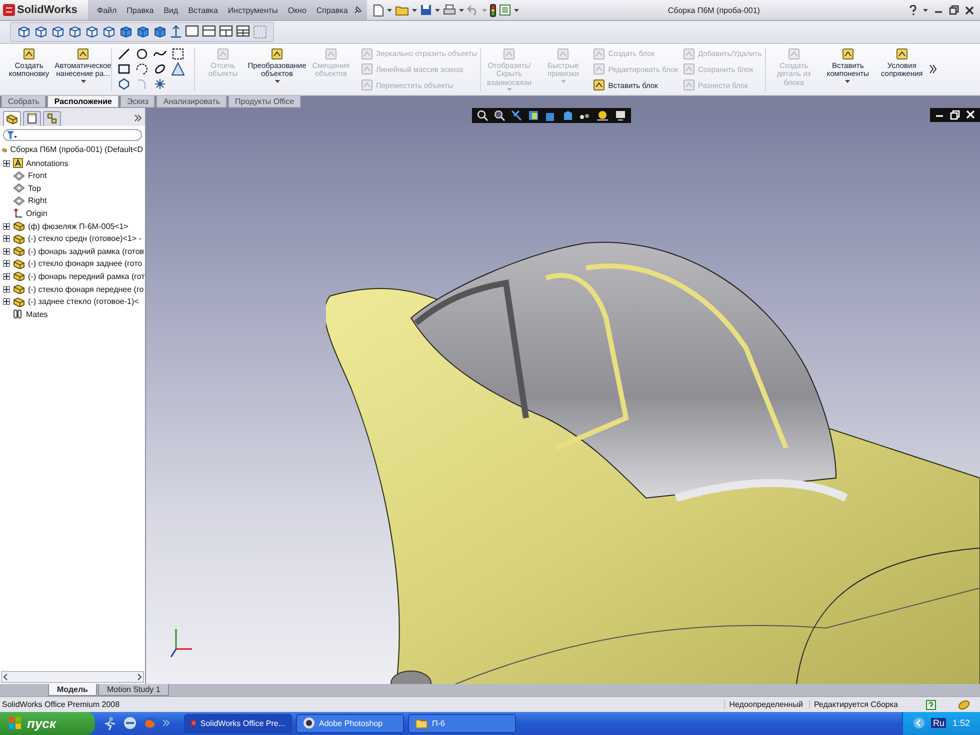 The image size is (980, 735). What do you see at coordinates (357, 10) in the screenshot?
I see `pin-icon` at bounding box center [357, 10].